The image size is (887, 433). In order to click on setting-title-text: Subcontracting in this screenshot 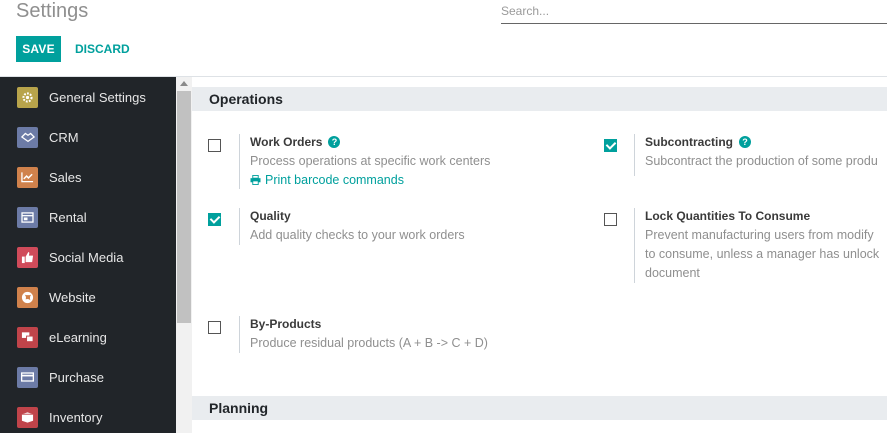, I will do `click(689, 142)`.